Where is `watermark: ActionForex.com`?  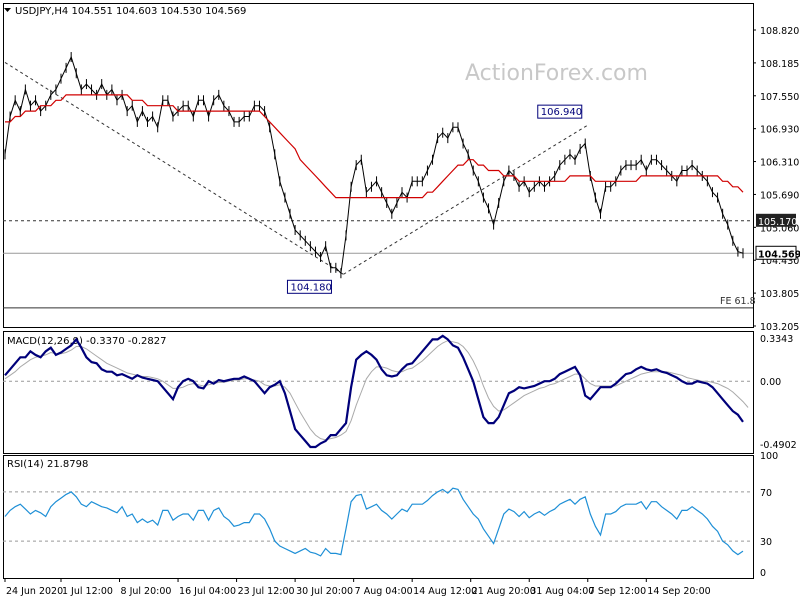
watermark: ActionForex.com is located at coordinates (556, 73).